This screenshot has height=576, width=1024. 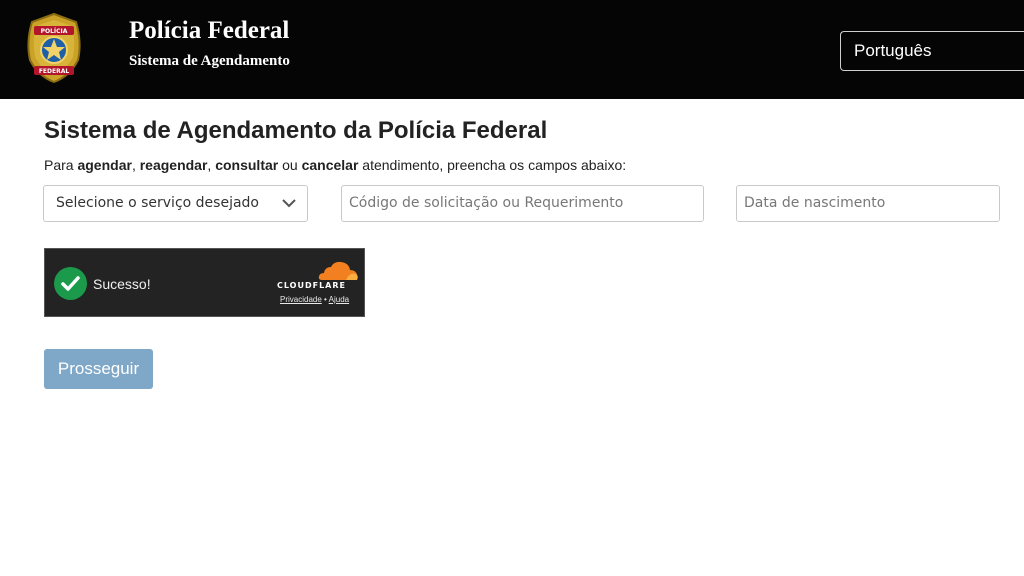 I want to click on cloudflare-wordmark: CLOUDFLARE, so click(x=311, y=285).